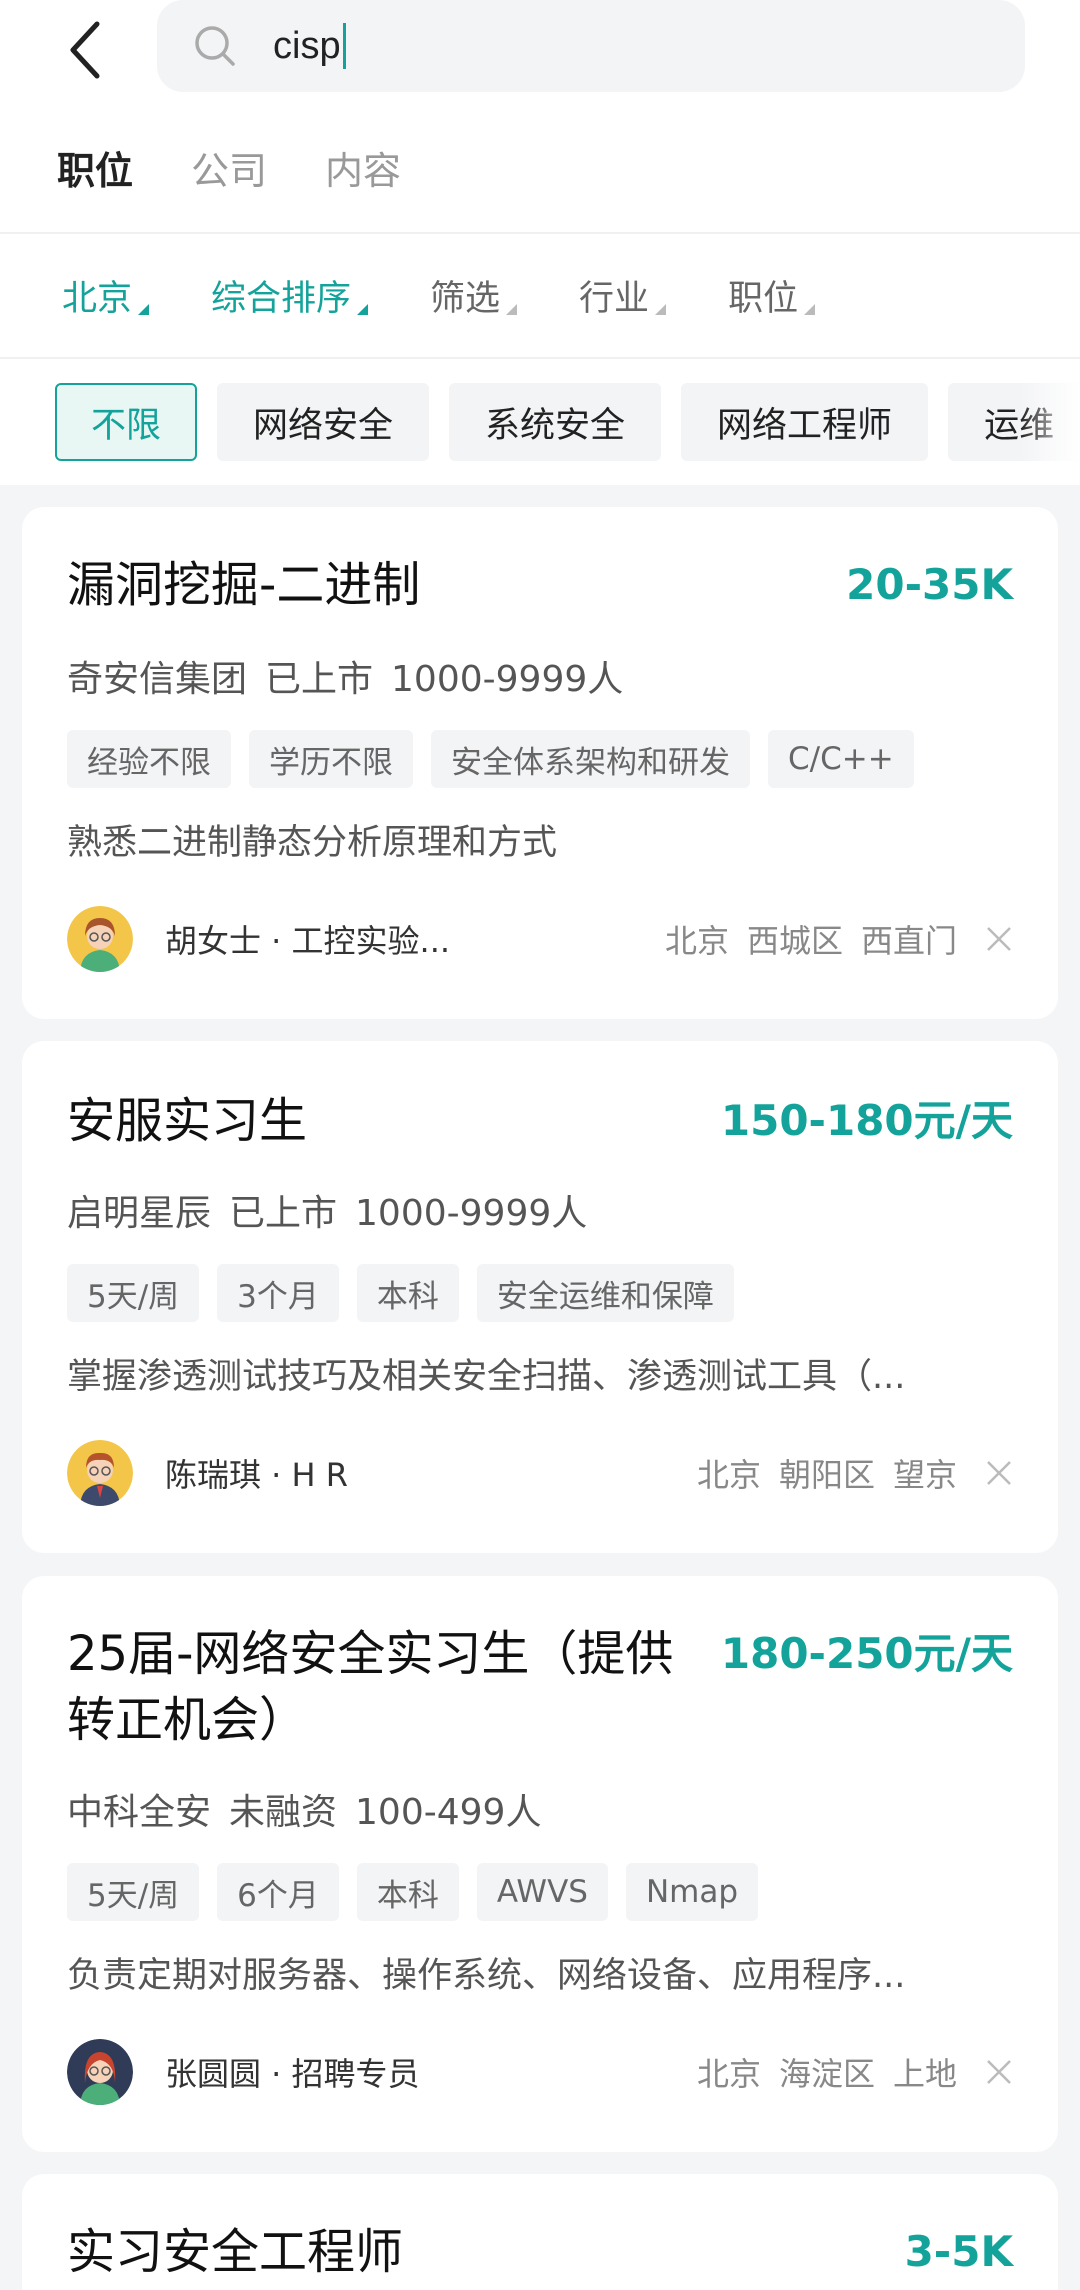  I want to click on search-query: cisp, so click(307, 45).